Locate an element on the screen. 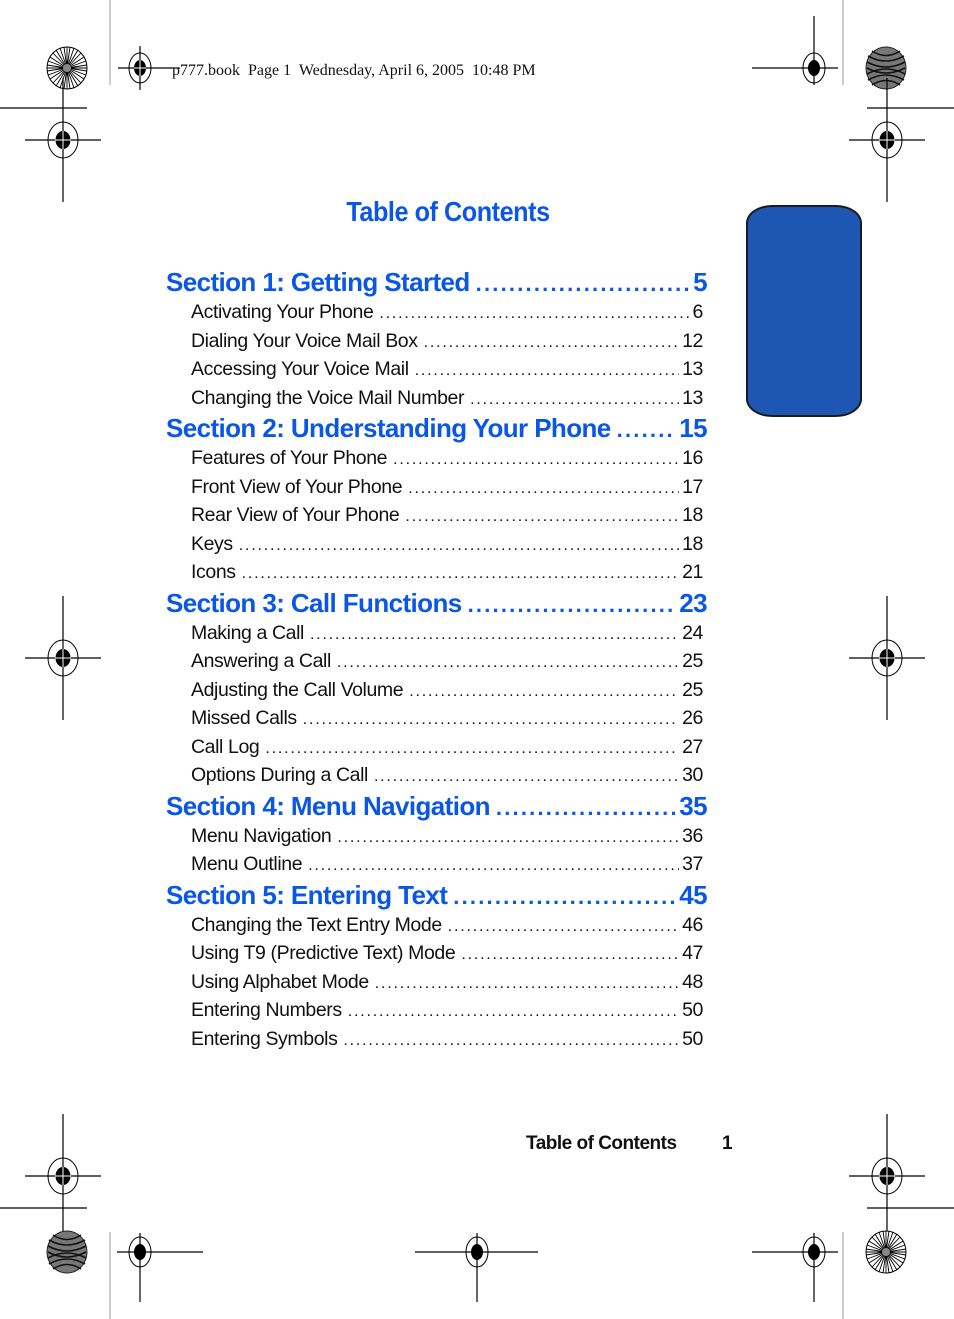 The height and width of the screenshot is (1319, 954). toc-item-page: 21 is located at coordinates (692, 572).